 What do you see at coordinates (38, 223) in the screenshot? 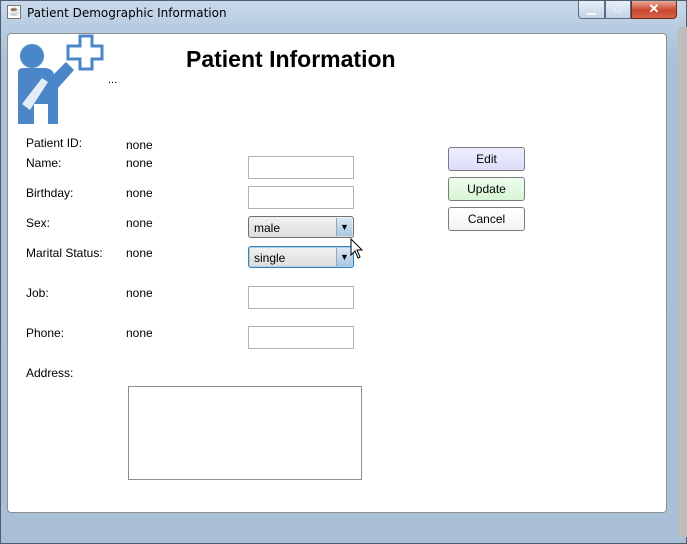
I see `sex-label: Sex:` at bounding box center [38, 223].